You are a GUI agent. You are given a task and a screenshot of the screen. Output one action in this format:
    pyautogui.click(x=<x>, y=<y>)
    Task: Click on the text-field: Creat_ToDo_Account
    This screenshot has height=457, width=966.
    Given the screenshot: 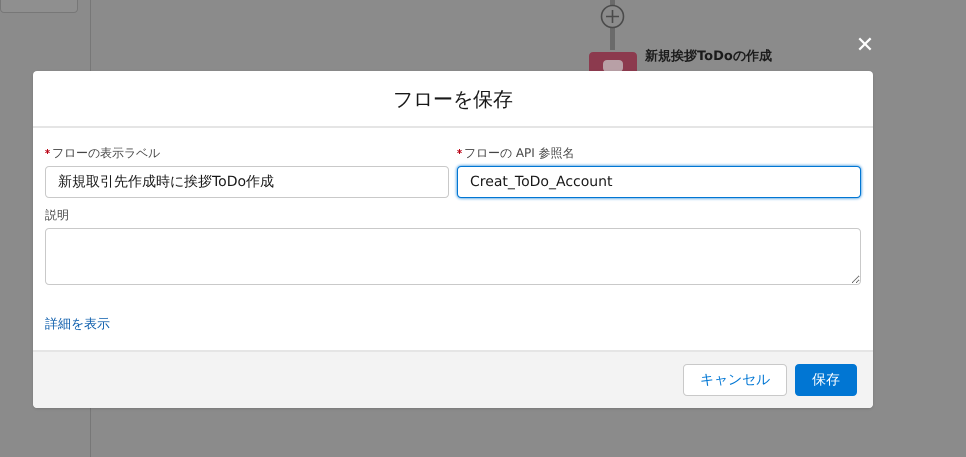 What is the action you would take?
    pyautogui.click(x=659, y=182)
    